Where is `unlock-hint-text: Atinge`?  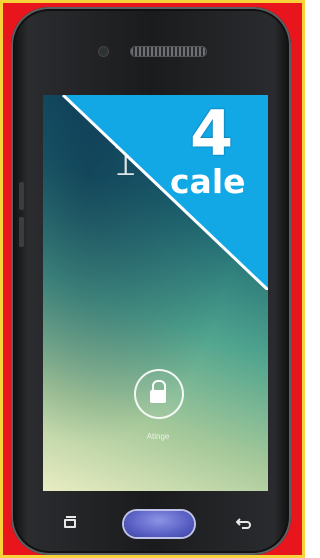
unlock-hint-text: Atinge is located at coordinates (158, 436).